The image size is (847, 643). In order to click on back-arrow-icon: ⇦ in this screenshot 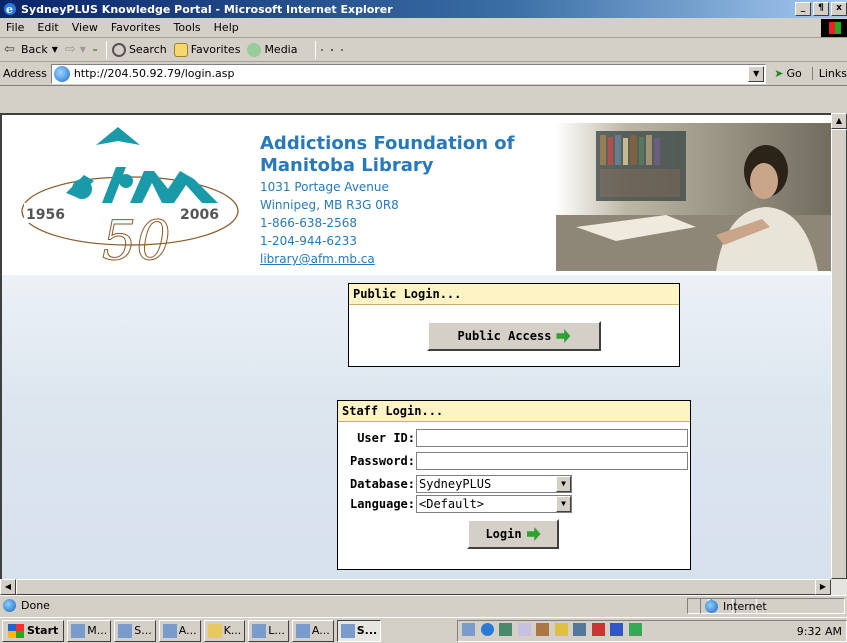, I will do `click(9, 49)`.